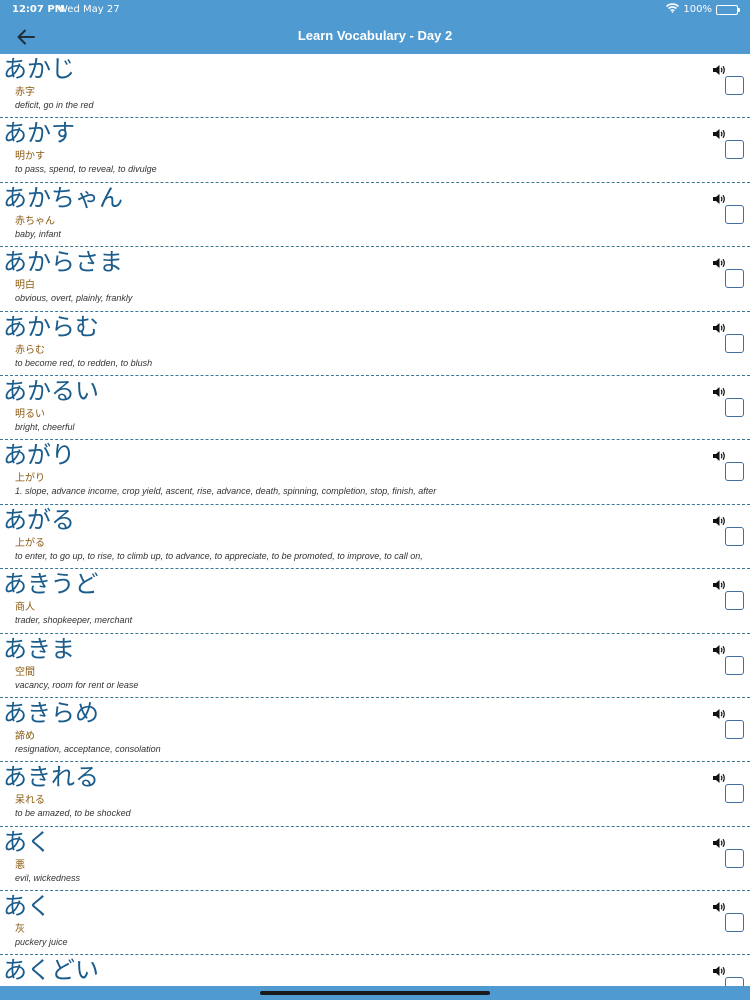 This screenshot has height=1000, width=750. Describe the element at coordinates (39, 455) in the screenshot. I see `word-kana: あがり` at that location.